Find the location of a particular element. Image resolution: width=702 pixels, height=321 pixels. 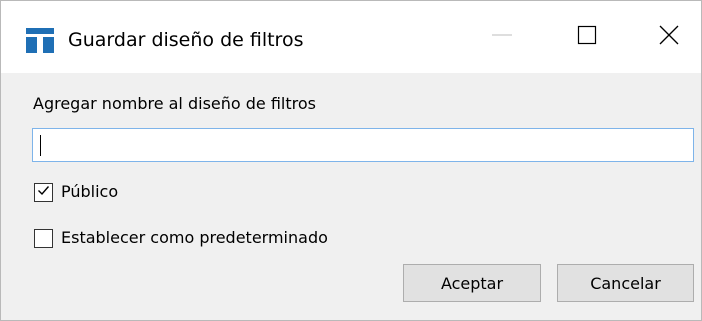

close-icon is located at coordinates (669, 37).